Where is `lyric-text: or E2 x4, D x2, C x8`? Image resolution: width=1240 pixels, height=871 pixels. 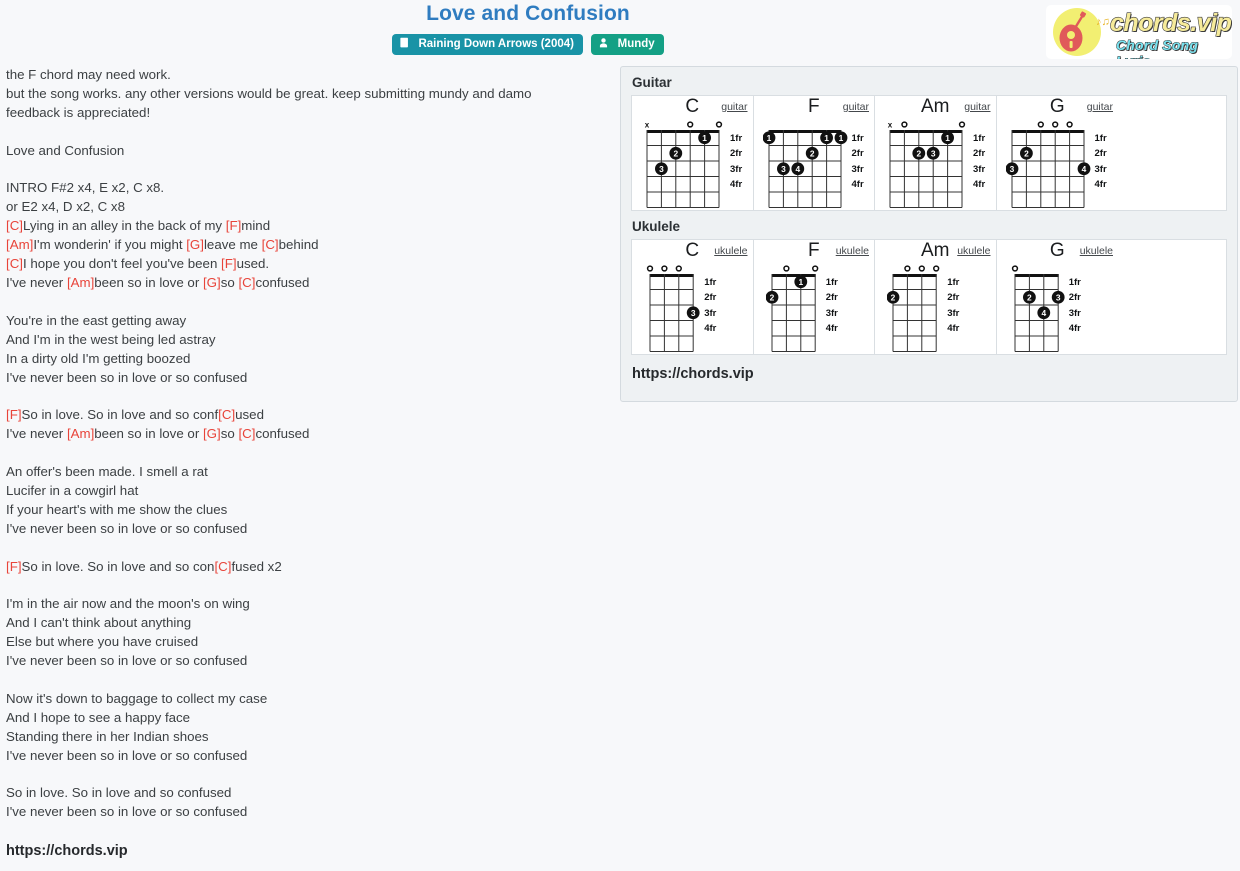
lyric-text: or E2 x4, D x2, C x8 is located at coordinates (65, 207).